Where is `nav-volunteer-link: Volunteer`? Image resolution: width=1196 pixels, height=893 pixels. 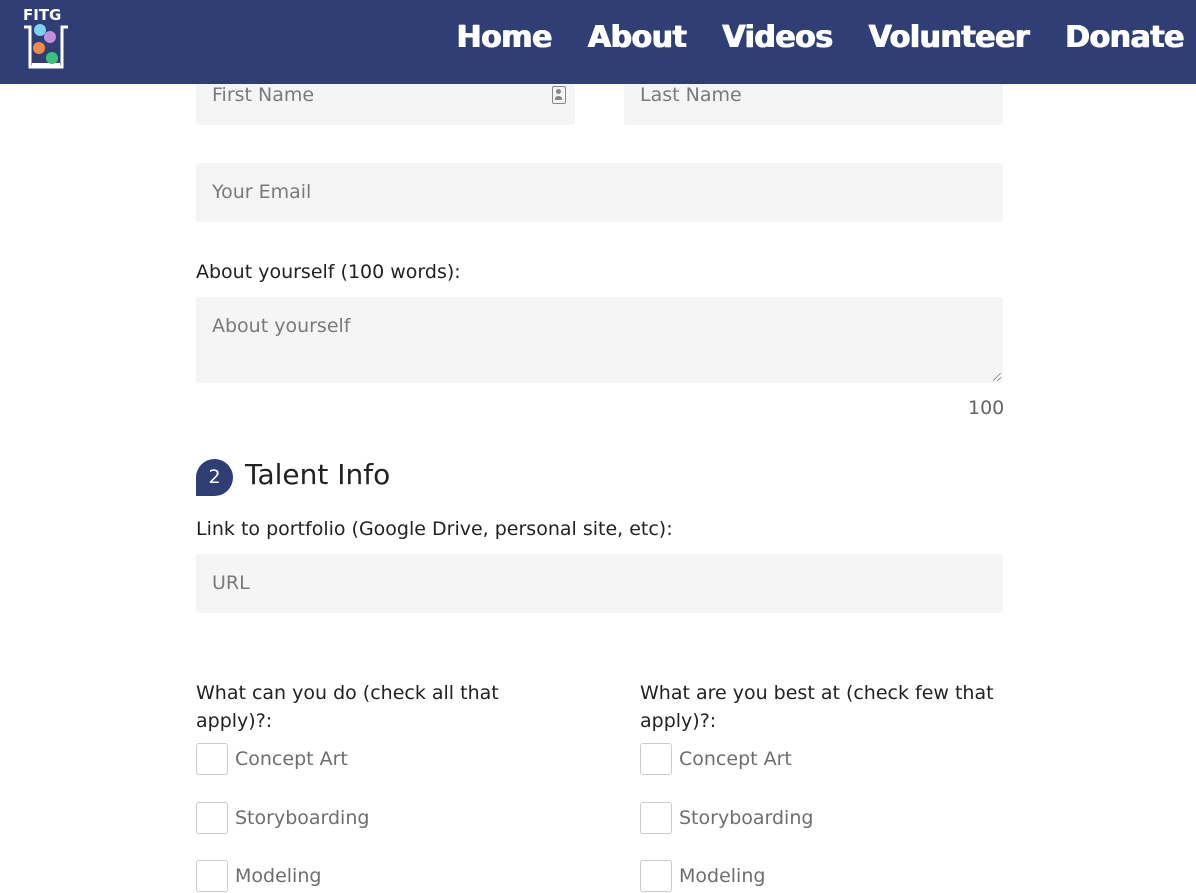 nav-volunteer-link: Volunteer is located at coordinates (949, 37).